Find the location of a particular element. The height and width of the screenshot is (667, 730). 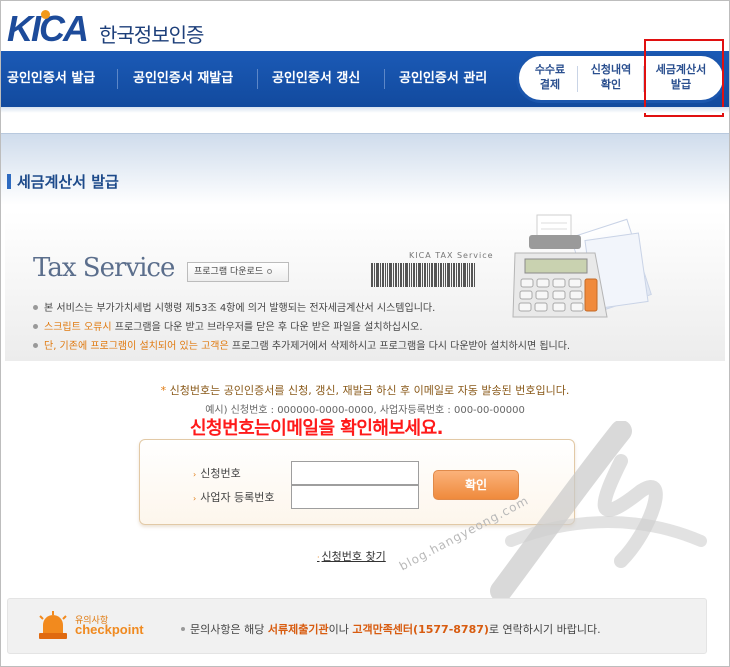

circle-icon is located at coordinates (270, 271).